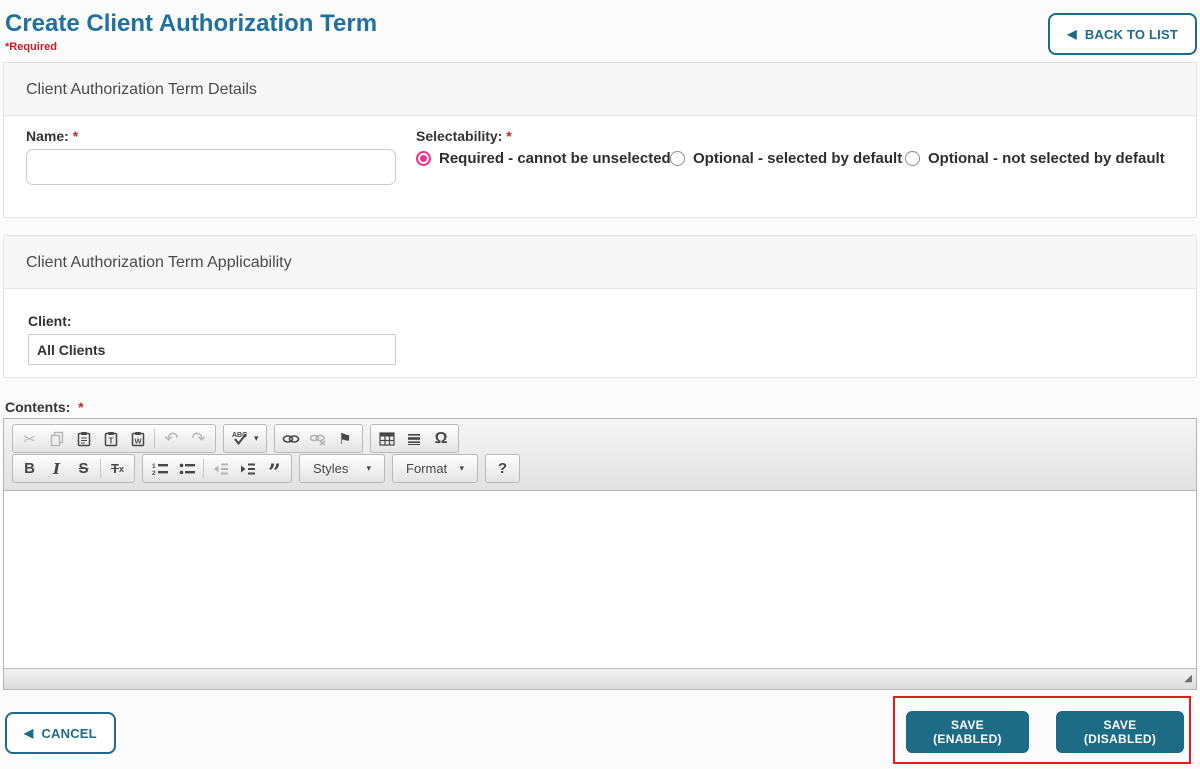 The width and height of the screenshot is (1200, 769). I want to click on toolbar-row-1: ✂ T W ↶ ↷ ABC ▾ ⚑ Ω, so click(600, 438).